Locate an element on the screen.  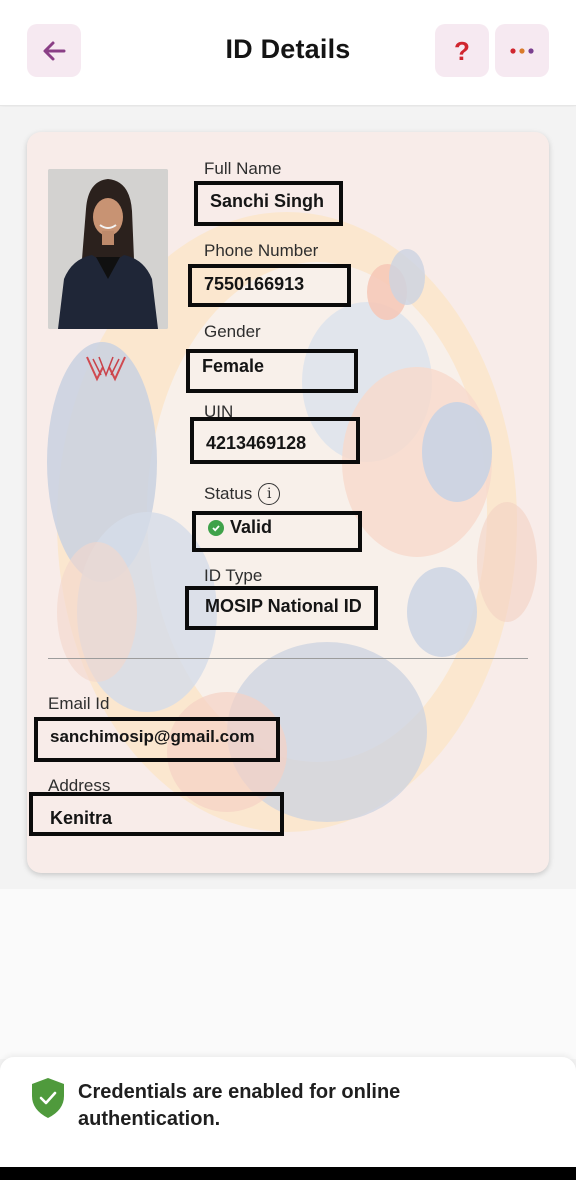
profile-photo is located at coordinates (108, 249).